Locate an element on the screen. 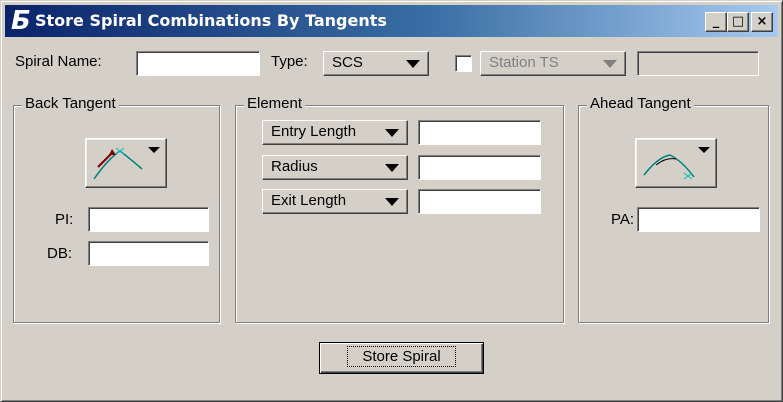  exit-length-input is located at coordinates (479, 201).